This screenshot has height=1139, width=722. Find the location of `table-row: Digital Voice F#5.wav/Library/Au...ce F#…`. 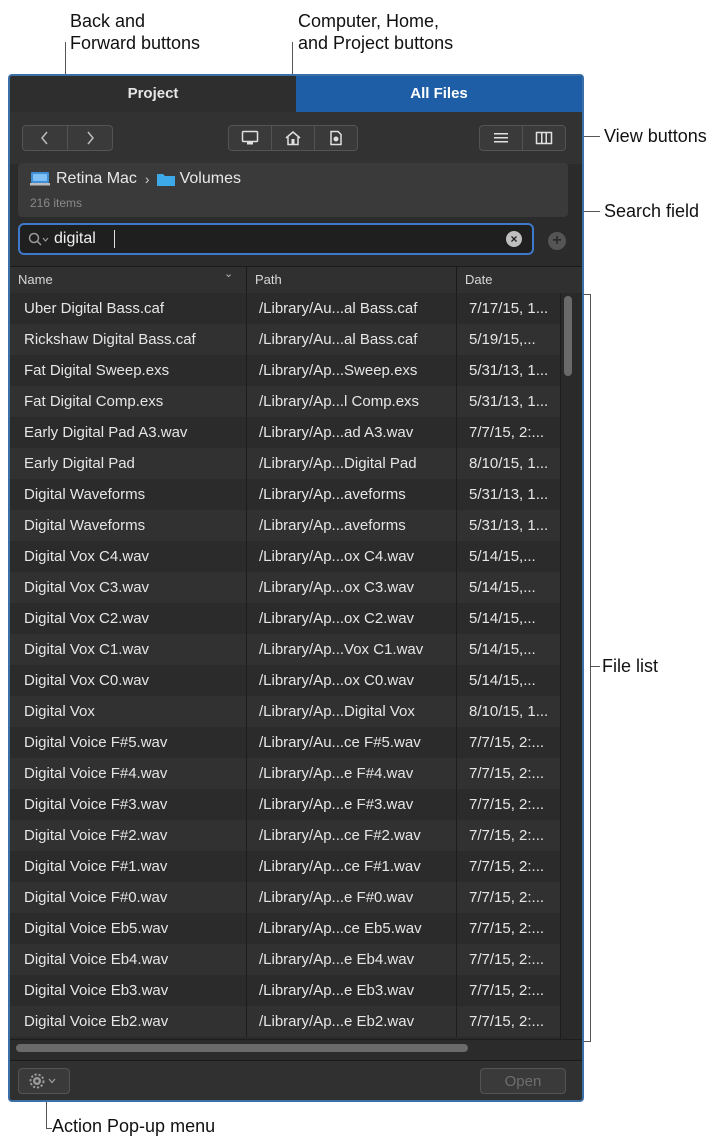

table-row: Digital Voice F#5.wav/Library/Au...ce F#… is located at coordinates (285, 742).